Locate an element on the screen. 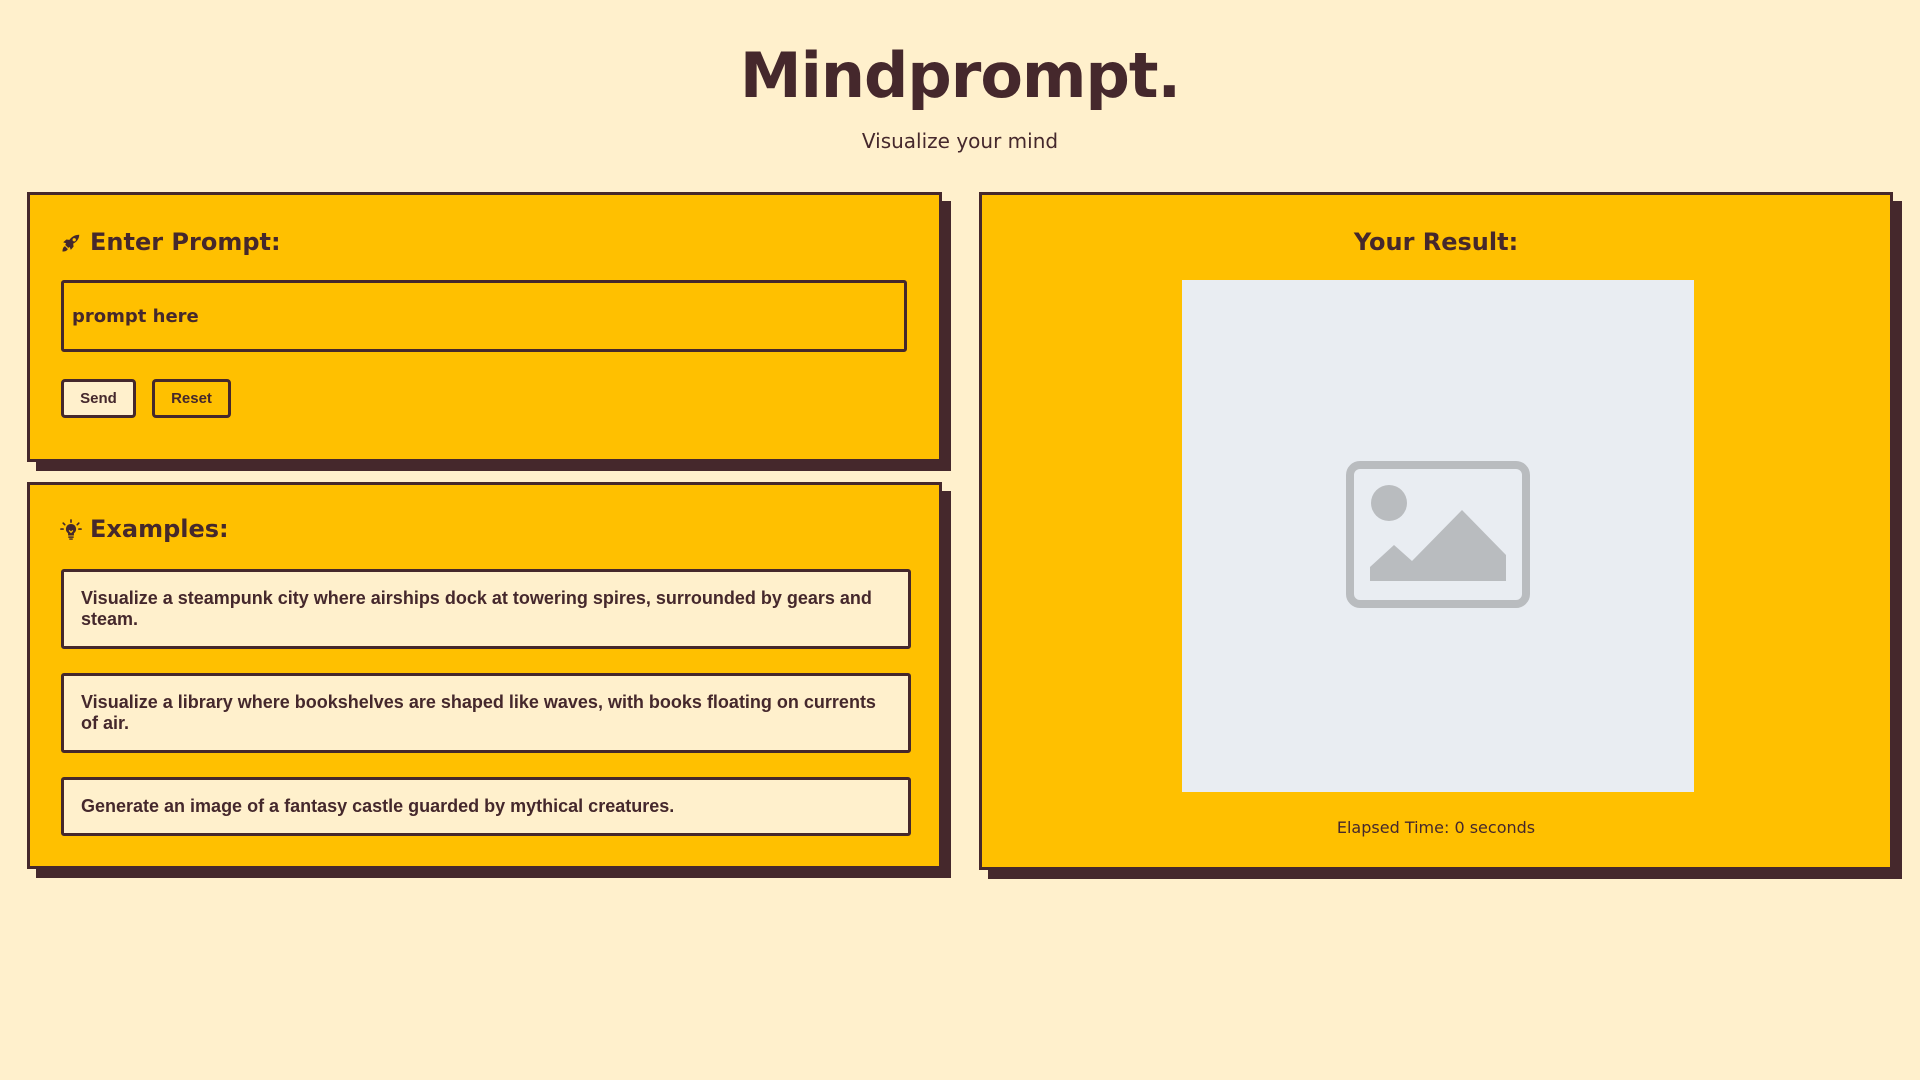 This screenshot has height=1080, width=1920. prompt-card: Enter Prompt: Send Reset is located at coordinates (484, 327).